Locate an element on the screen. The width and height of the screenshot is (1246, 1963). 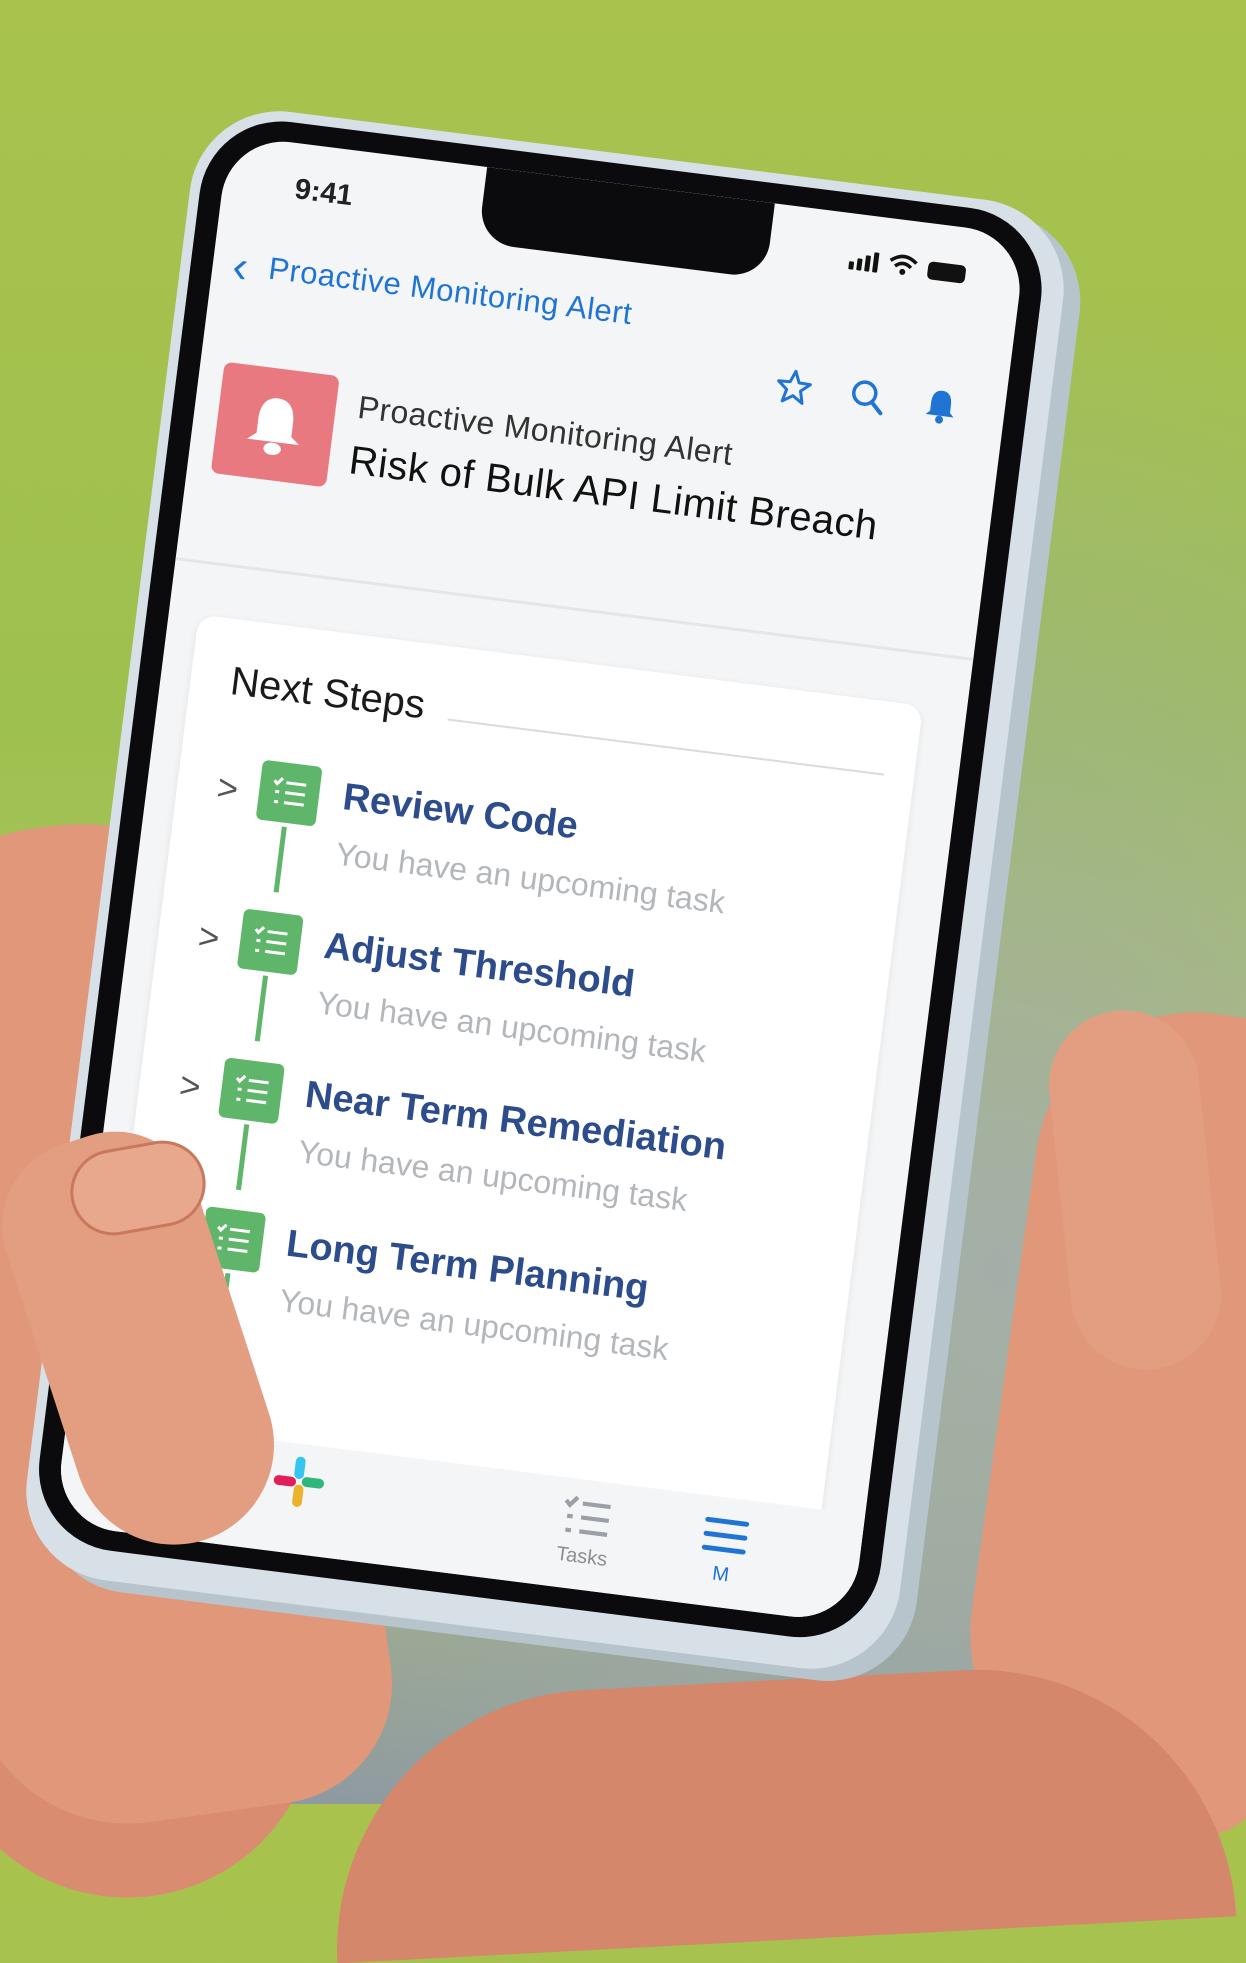
next-steps-heading: Next Steps is located at coordinates (327, 693).